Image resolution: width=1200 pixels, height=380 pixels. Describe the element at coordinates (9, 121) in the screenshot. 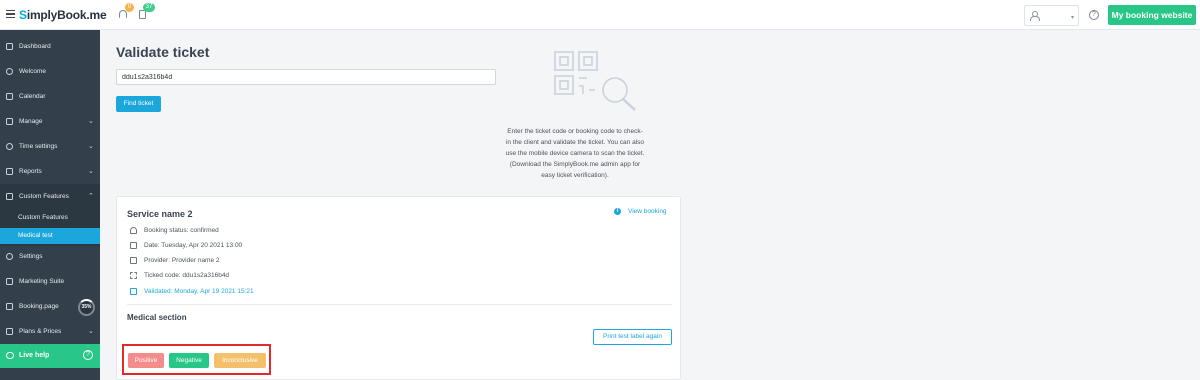

I see `pencil-icon` at that location.